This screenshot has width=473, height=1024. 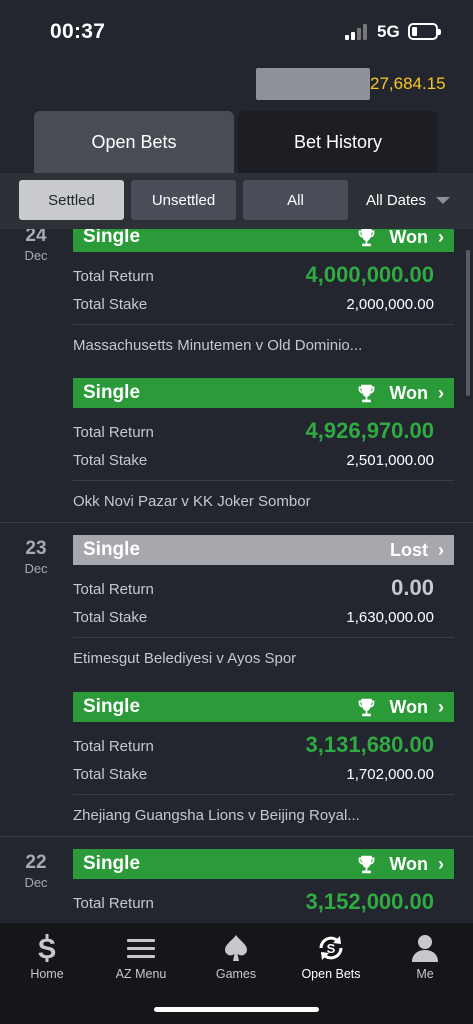 What do you see at coordinates (390, 774) in the screenshot?
I see `total-stake-value: 1,702,000.00` at bounding box center [390, 774].